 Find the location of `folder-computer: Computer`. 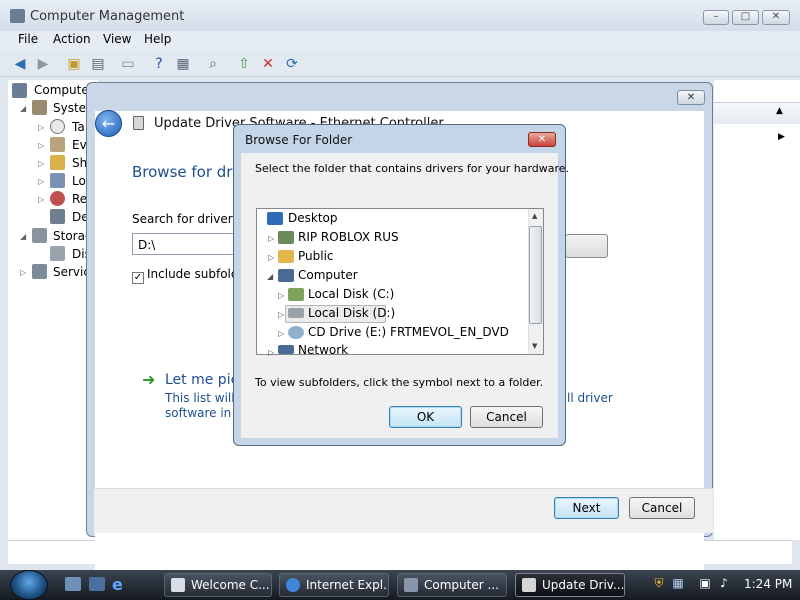

folder-computer: Computer is located at coordinates (328, 275).